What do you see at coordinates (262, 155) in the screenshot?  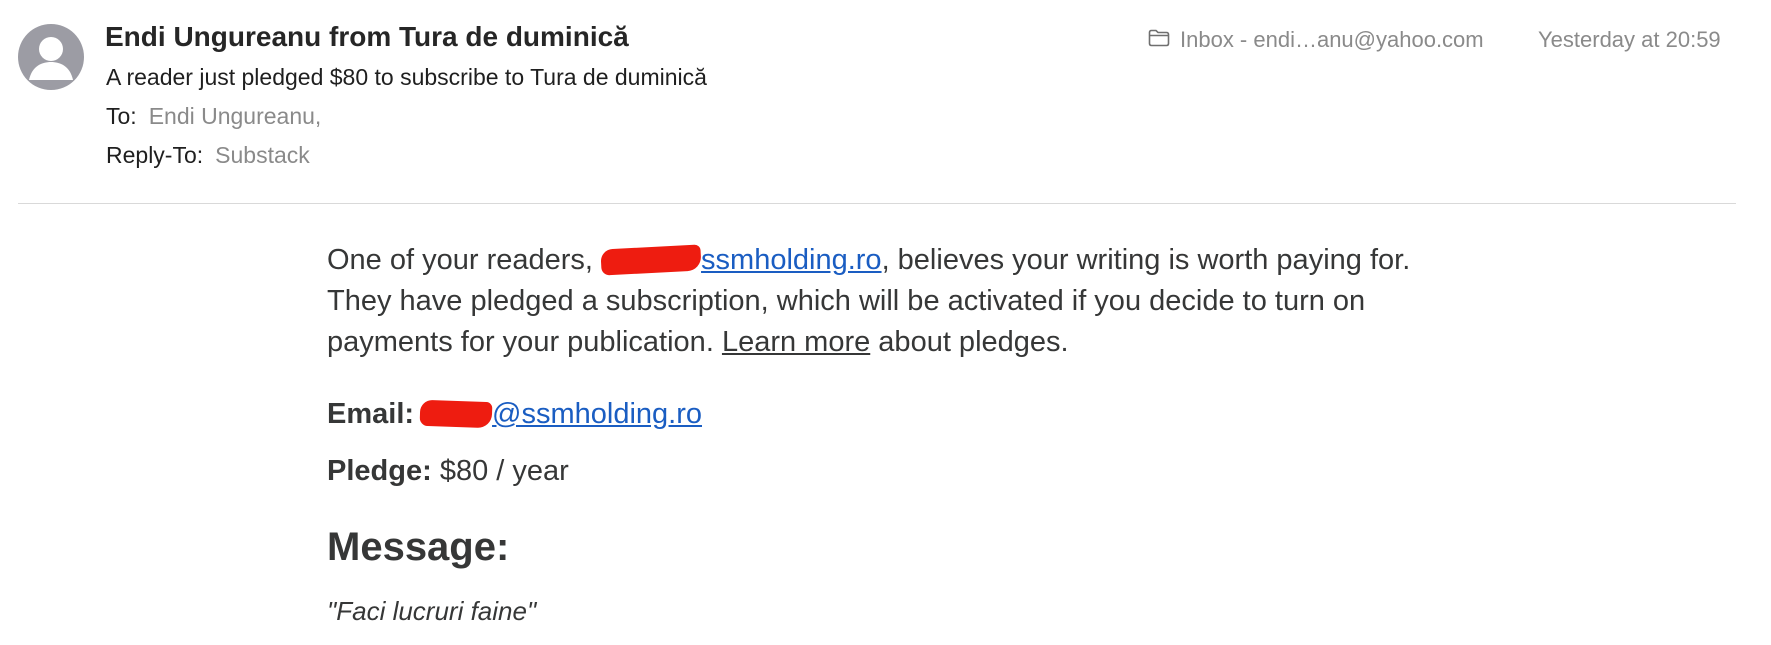 I see `reply-to-address: Substack` at bounding box center [262, 155].